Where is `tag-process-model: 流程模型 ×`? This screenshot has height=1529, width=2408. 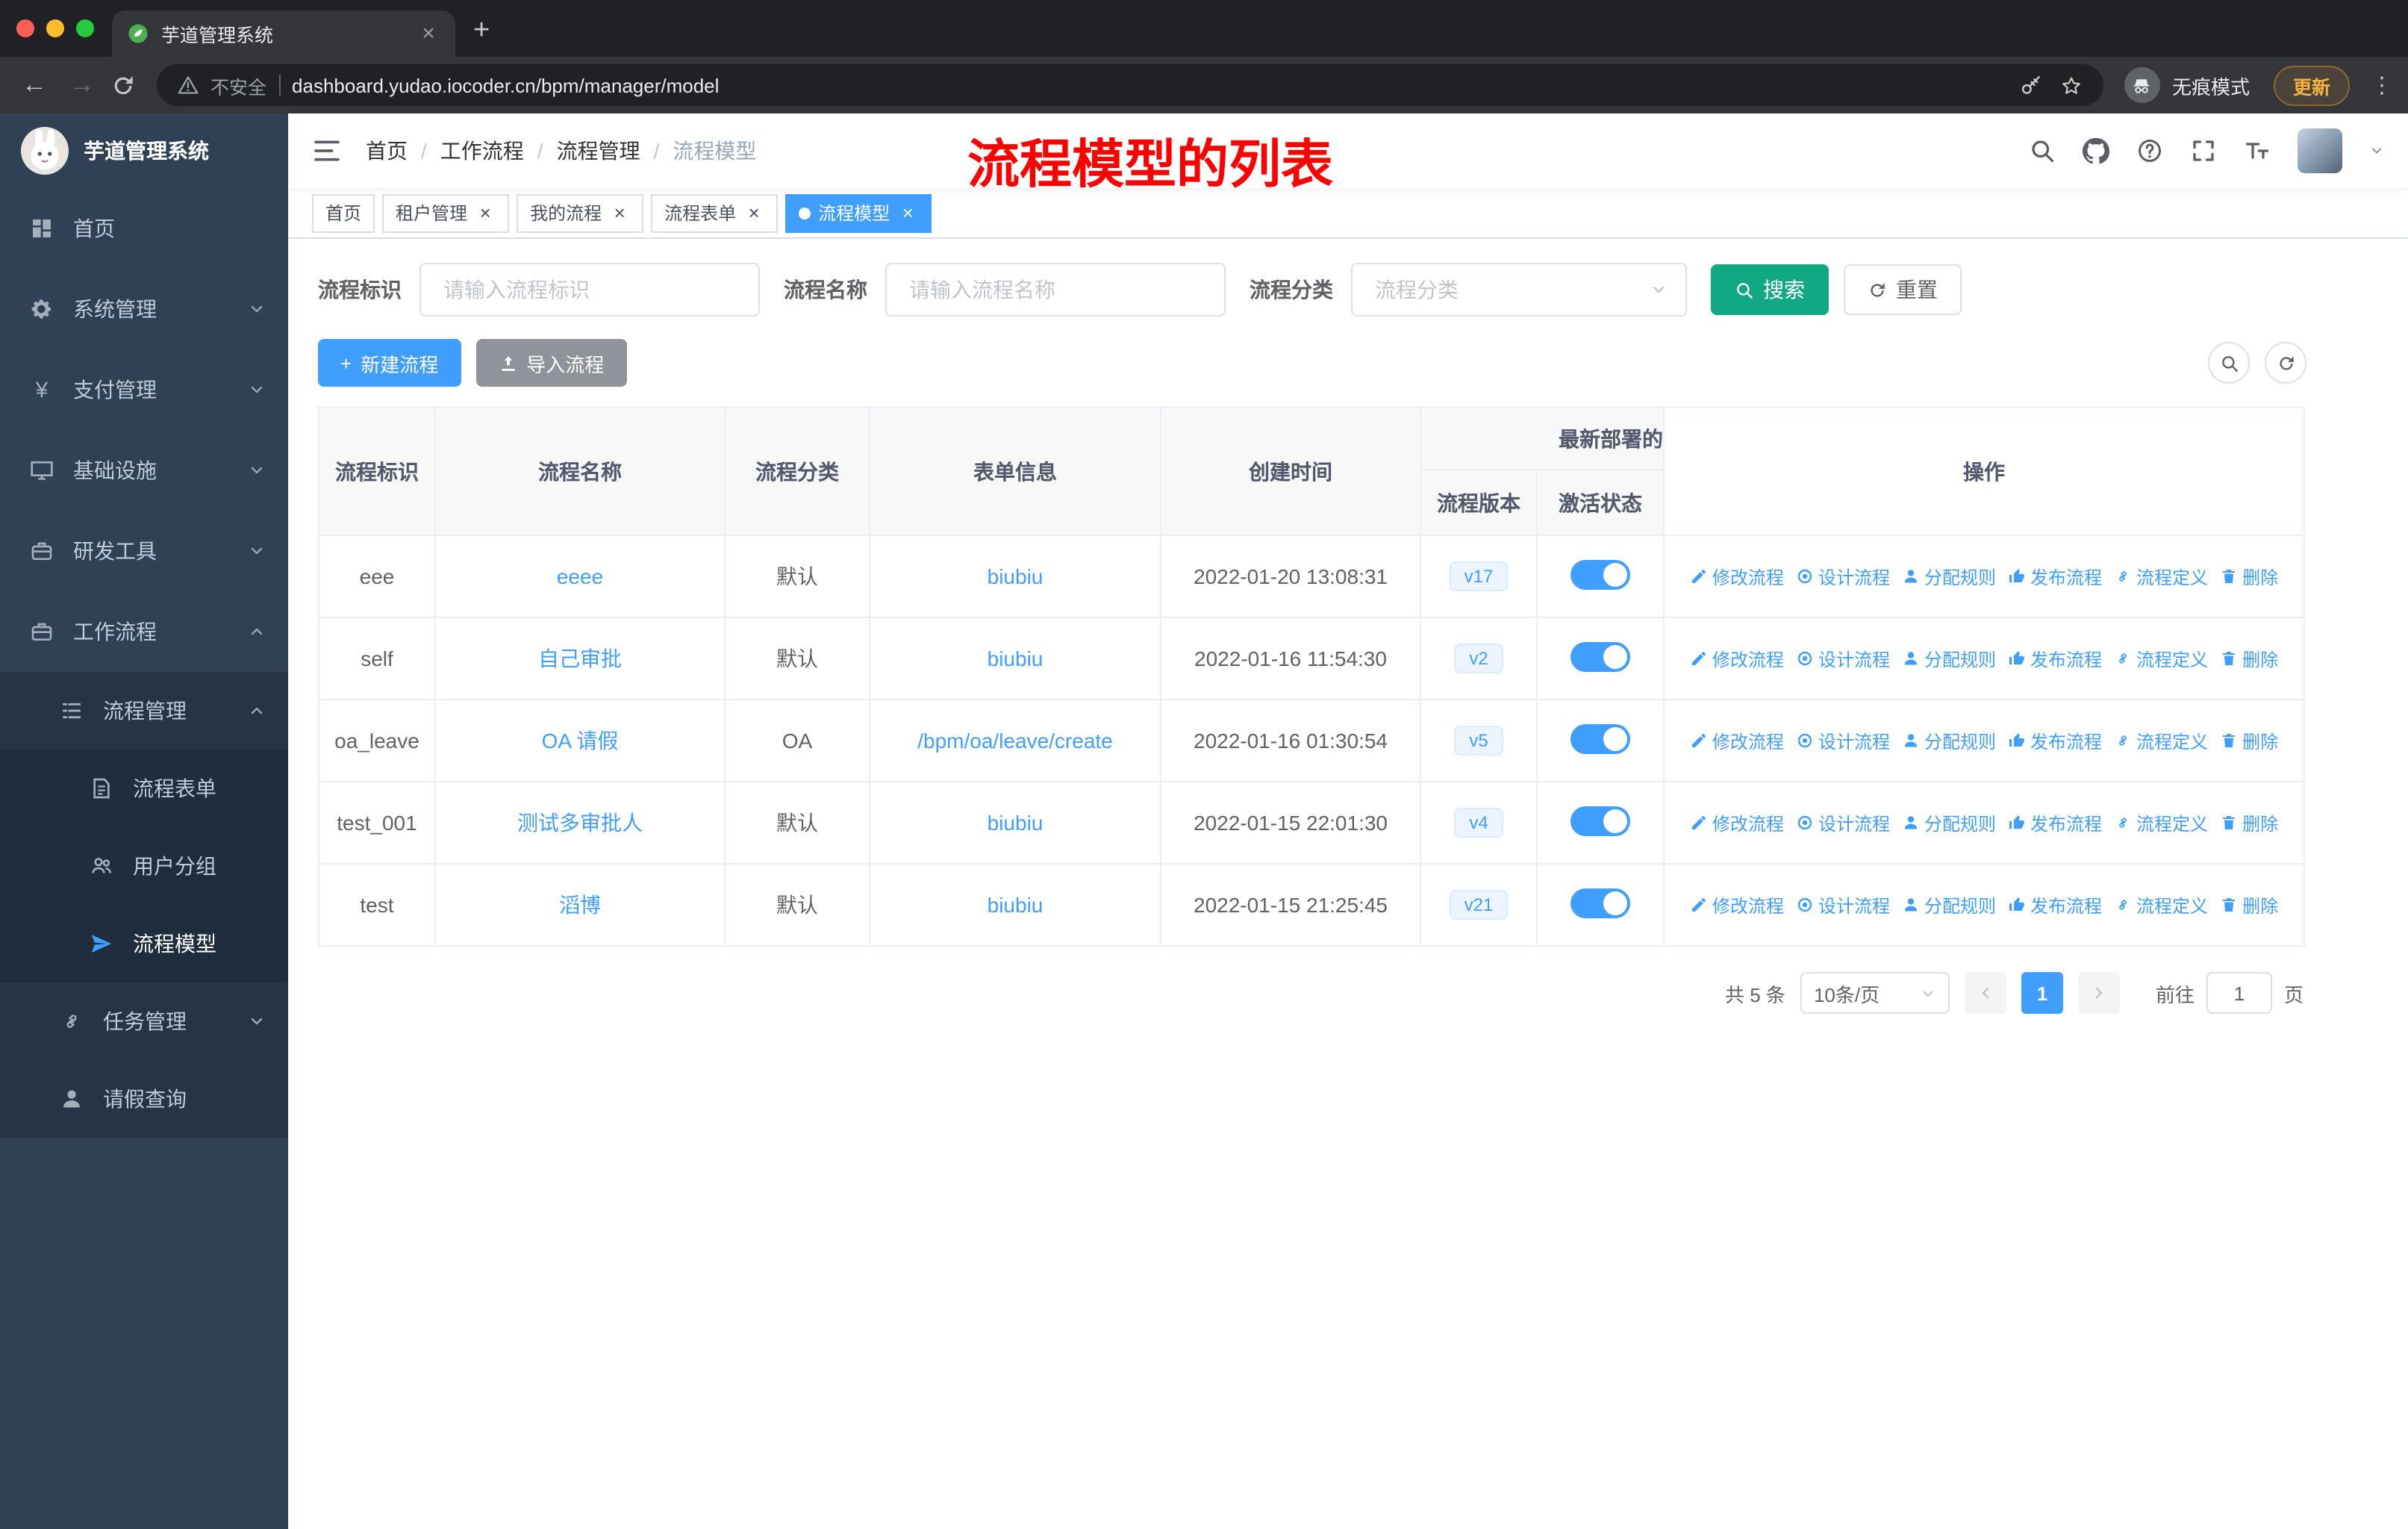
tag-process-model: 流程模型 × is located at coordinates (858, 213).